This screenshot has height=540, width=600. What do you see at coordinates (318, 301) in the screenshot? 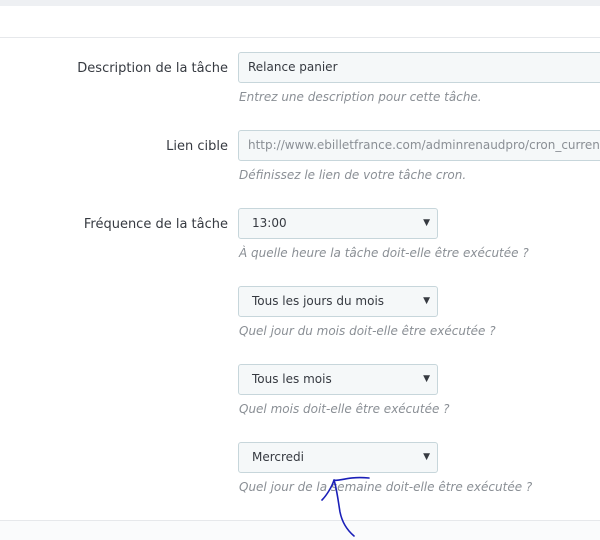
I see `day-of-month-select-value: Tous les jours du mois` at bounding box center [318, 301].